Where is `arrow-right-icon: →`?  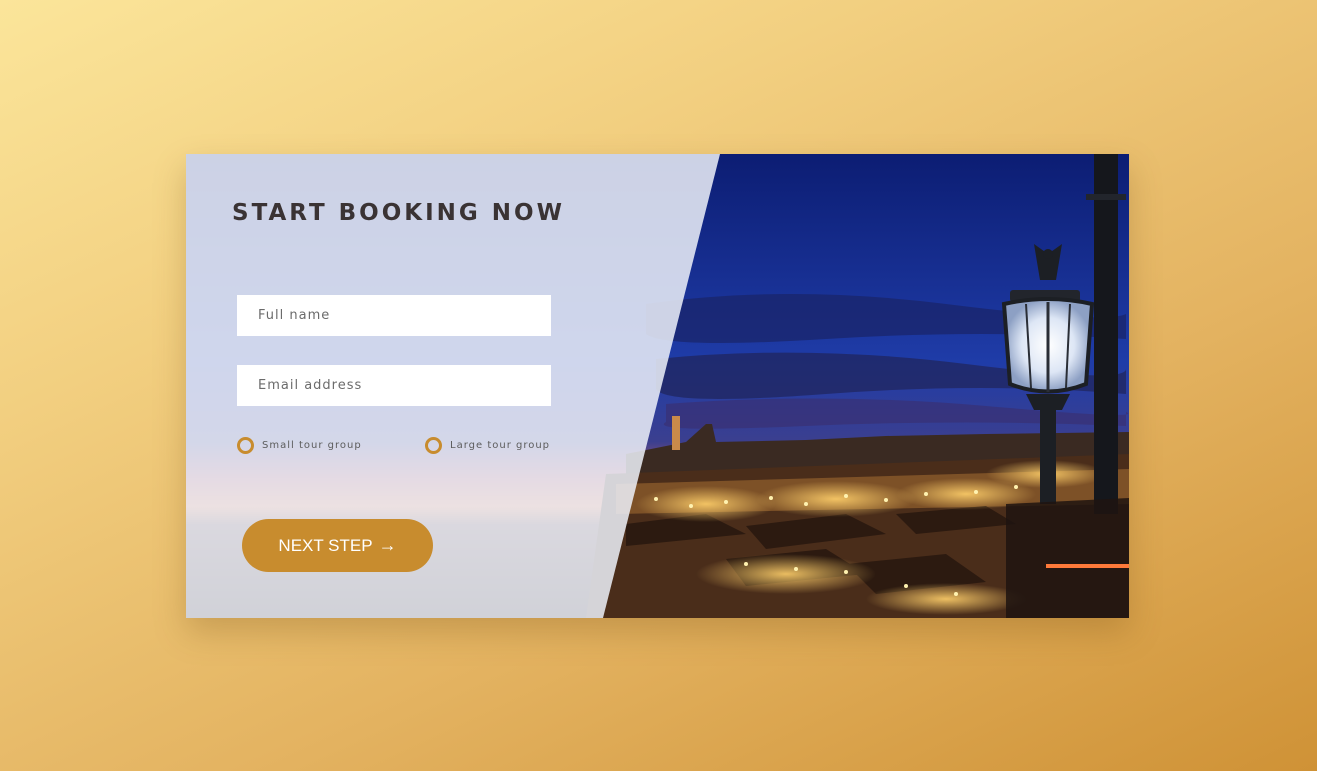
arrow-right-icon: → is located at coordinates (387, 545).